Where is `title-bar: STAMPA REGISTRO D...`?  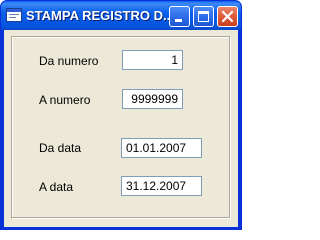 title-bar: STAMPA REGISTRO D... is located at coordinates (121, 15).